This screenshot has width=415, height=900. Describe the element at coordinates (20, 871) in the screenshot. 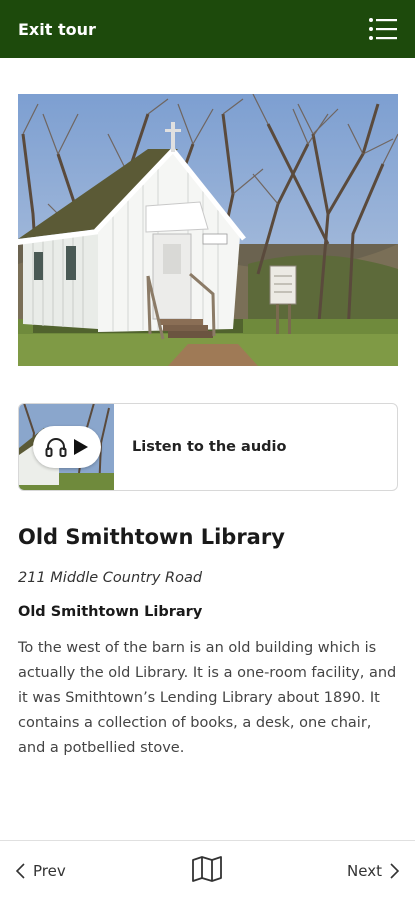

I see `chevron-left-icon` at that location.